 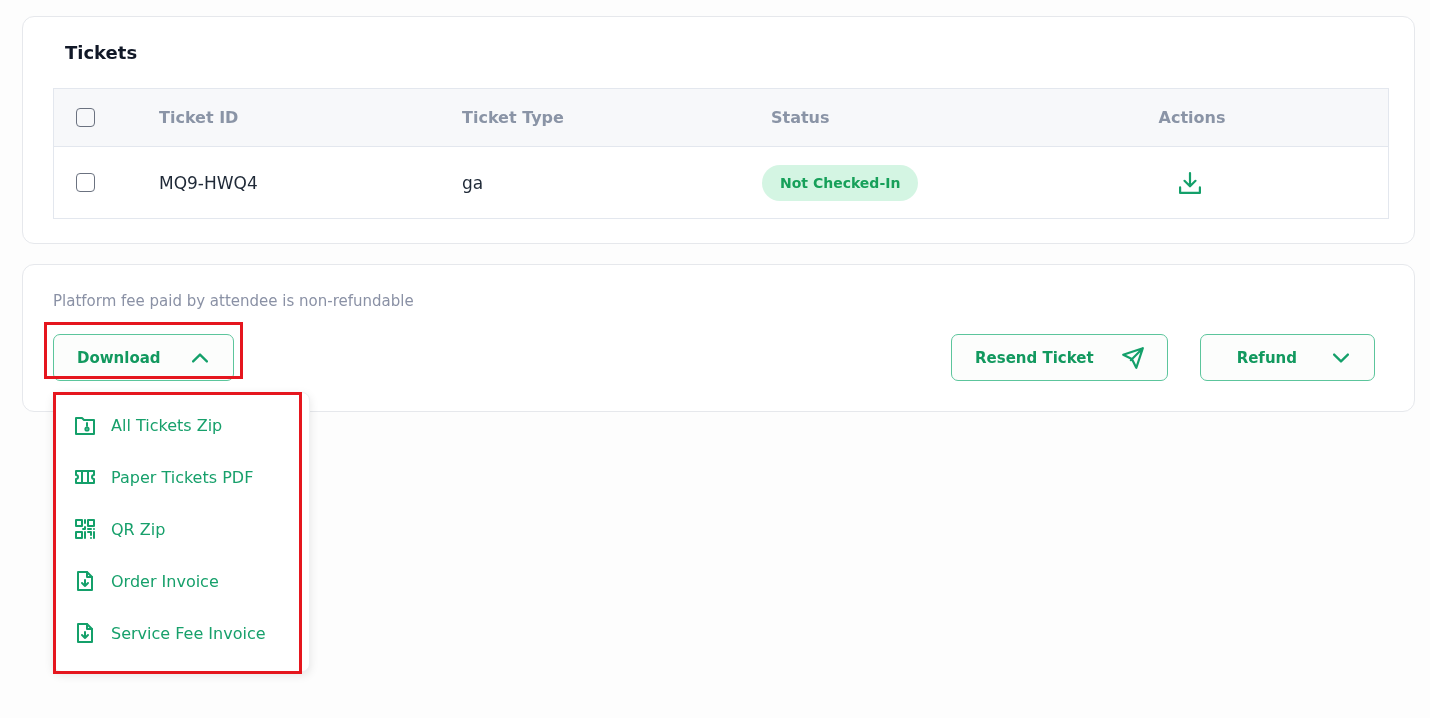 What do you see at coordinates (1192, 117) in the screenshot?
I see `column-header: Actions` at bounding box center [1192, 117].